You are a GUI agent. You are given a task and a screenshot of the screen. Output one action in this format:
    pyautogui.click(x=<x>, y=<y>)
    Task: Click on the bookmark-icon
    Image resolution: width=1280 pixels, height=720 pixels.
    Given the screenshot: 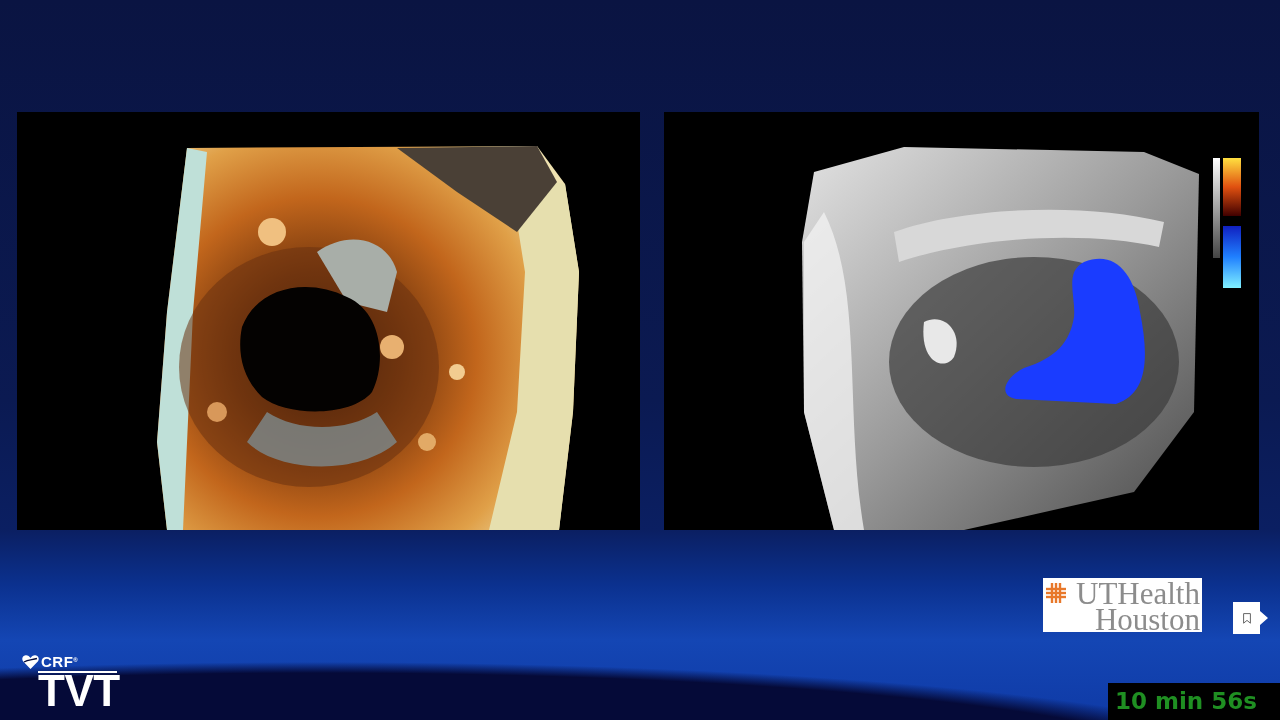 What is the action you would take?
    pyautogui.click(x=1246, y=618)
    